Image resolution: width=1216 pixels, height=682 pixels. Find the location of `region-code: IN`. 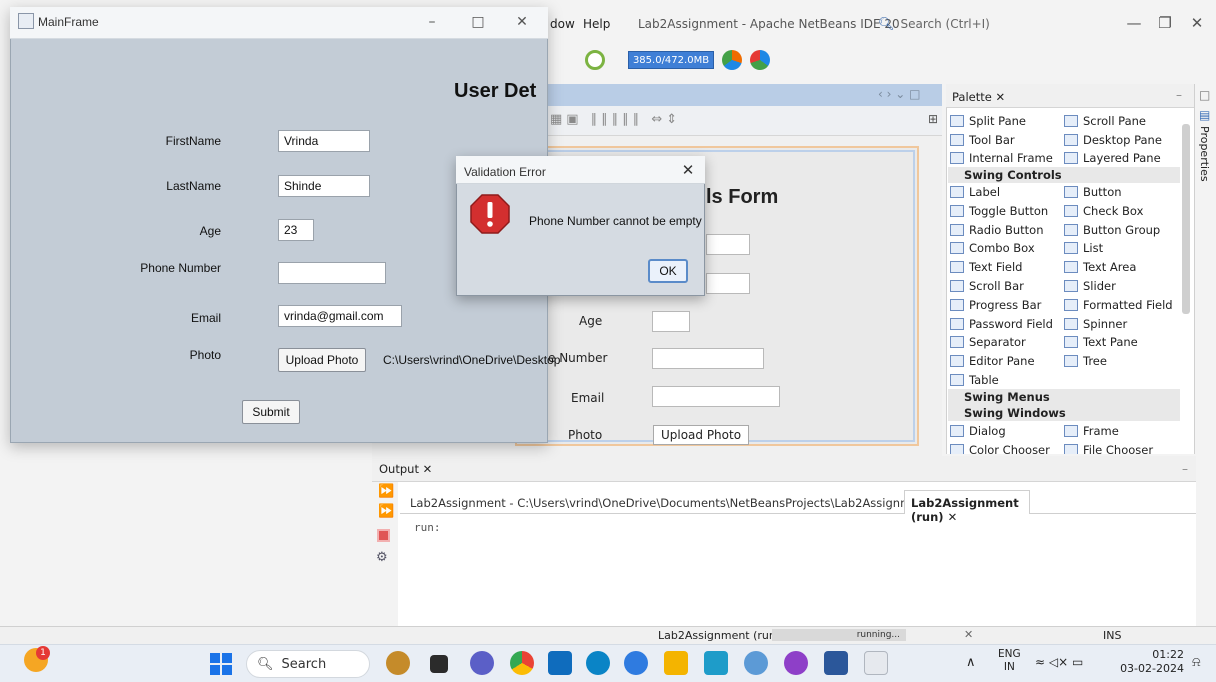

region-code: IN is located at coordinates (1009, 667).